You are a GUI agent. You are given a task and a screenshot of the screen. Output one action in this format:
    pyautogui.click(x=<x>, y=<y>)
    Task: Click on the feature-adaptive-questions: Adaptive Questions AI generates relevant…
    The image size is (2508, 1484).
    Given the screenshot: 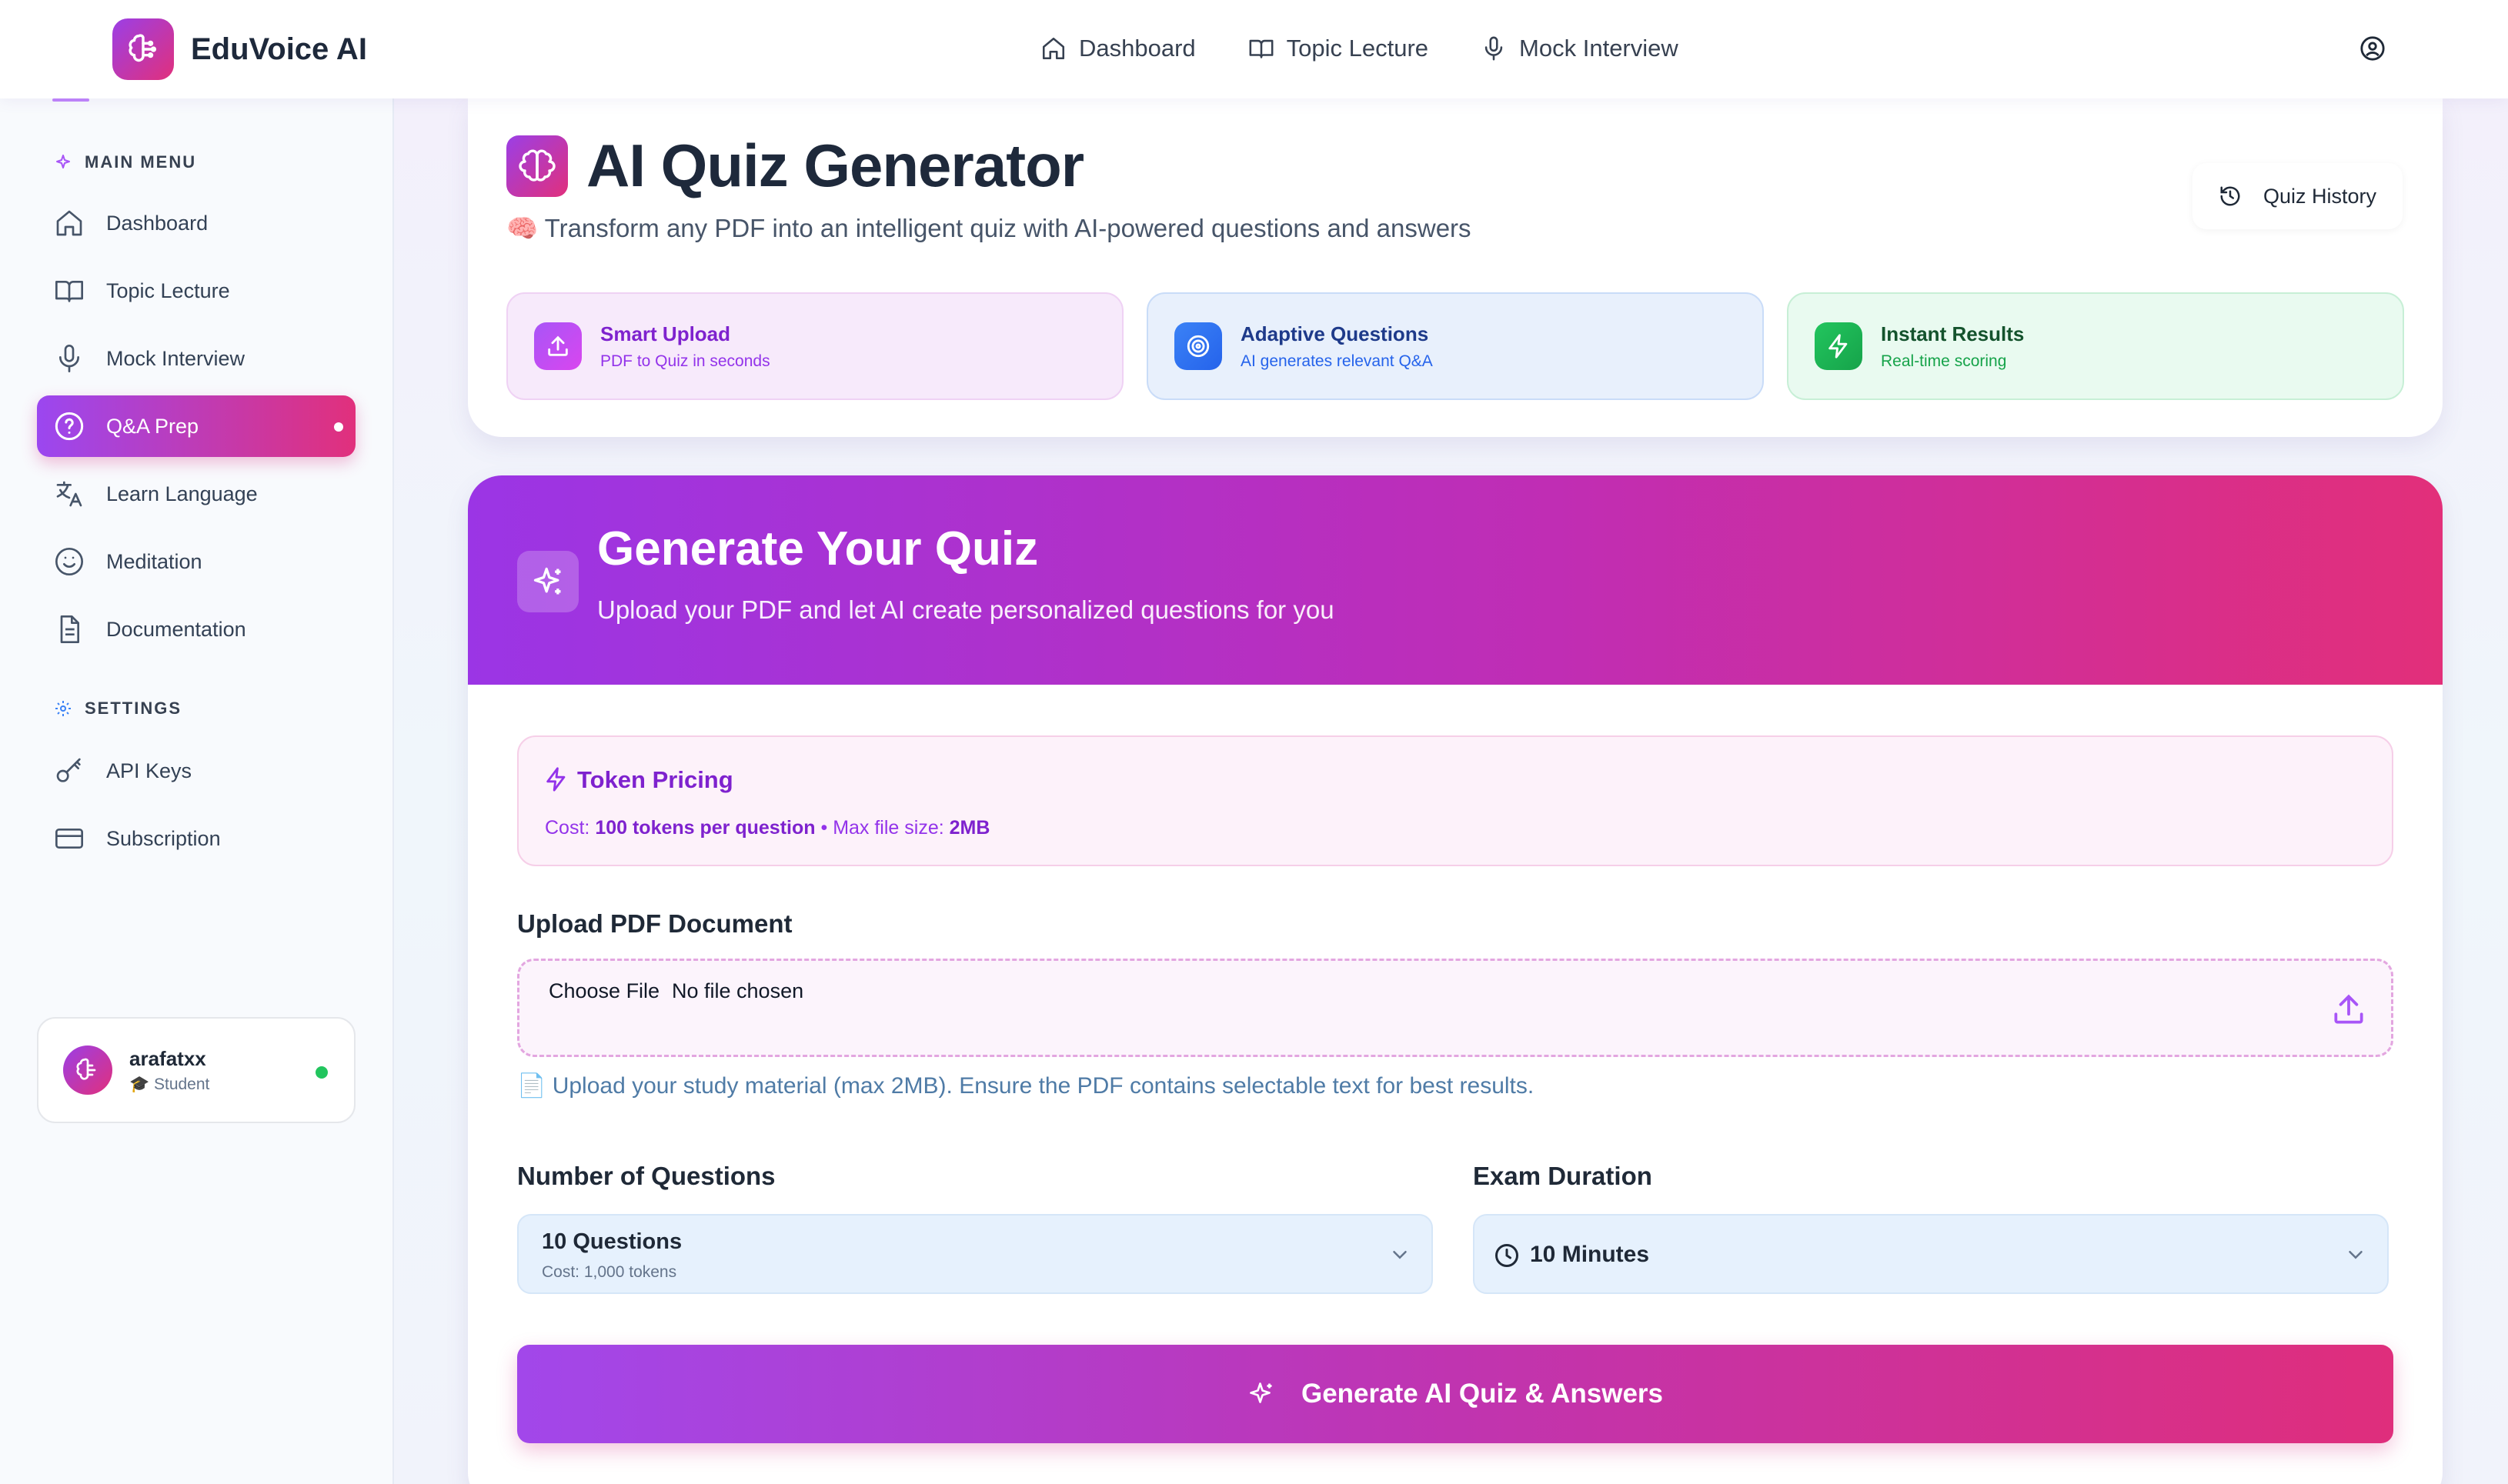 What is the action you would take?
    pyautogui.click(x=1455, y=346)
    